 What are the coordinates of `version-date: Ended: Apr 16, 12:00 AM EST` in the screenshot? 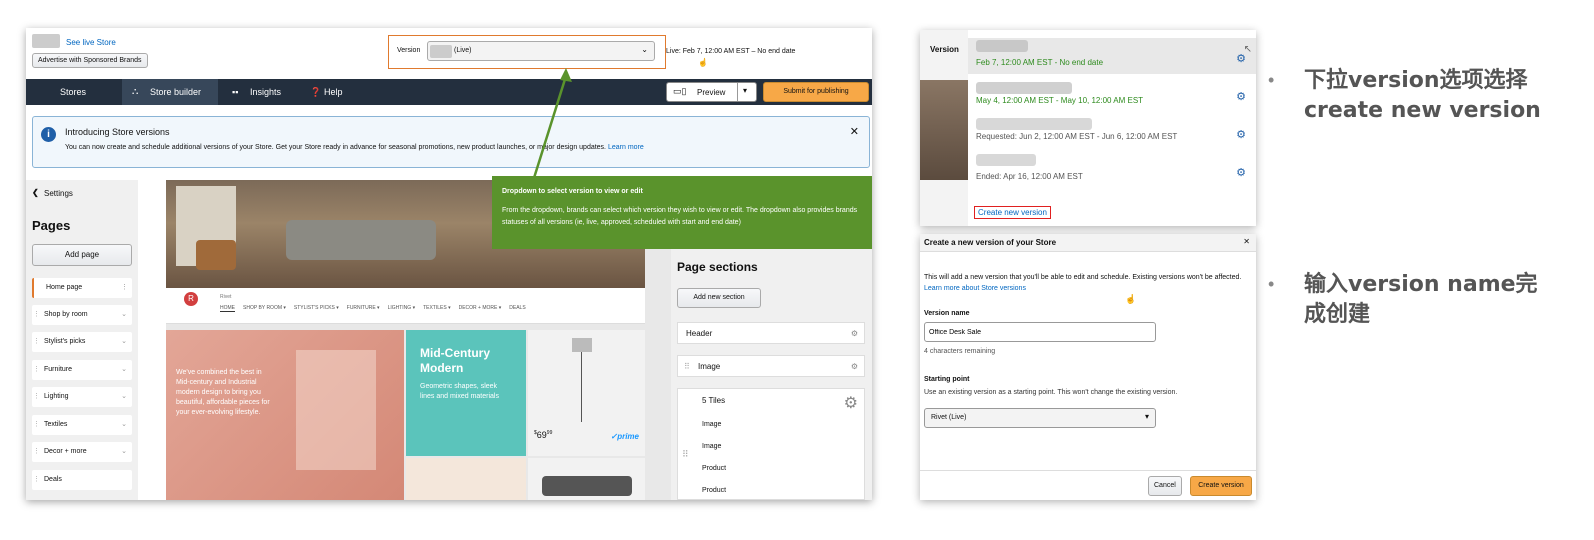 It's located at (1029, 176).